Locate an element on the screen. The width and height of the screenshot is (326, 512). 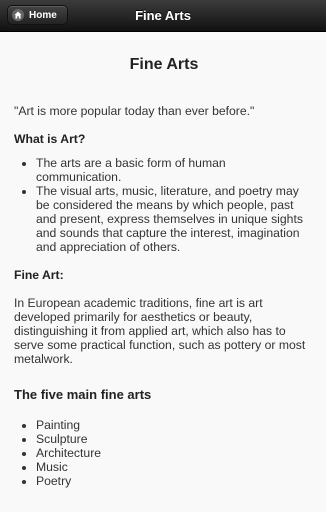
list-item: Poetry is located at coordinates (175, 481).